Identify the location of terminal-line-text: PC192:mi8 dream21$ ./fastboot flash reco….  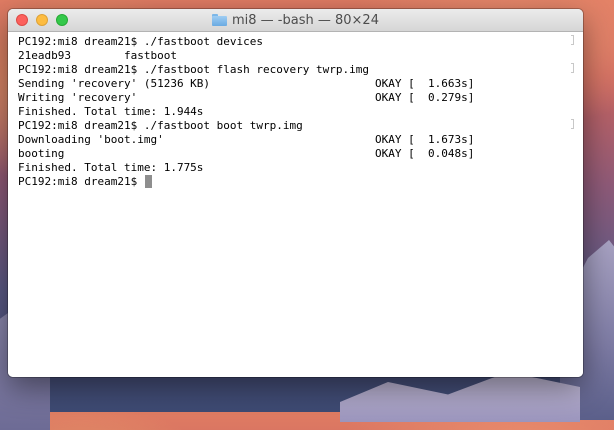
(193, 69).